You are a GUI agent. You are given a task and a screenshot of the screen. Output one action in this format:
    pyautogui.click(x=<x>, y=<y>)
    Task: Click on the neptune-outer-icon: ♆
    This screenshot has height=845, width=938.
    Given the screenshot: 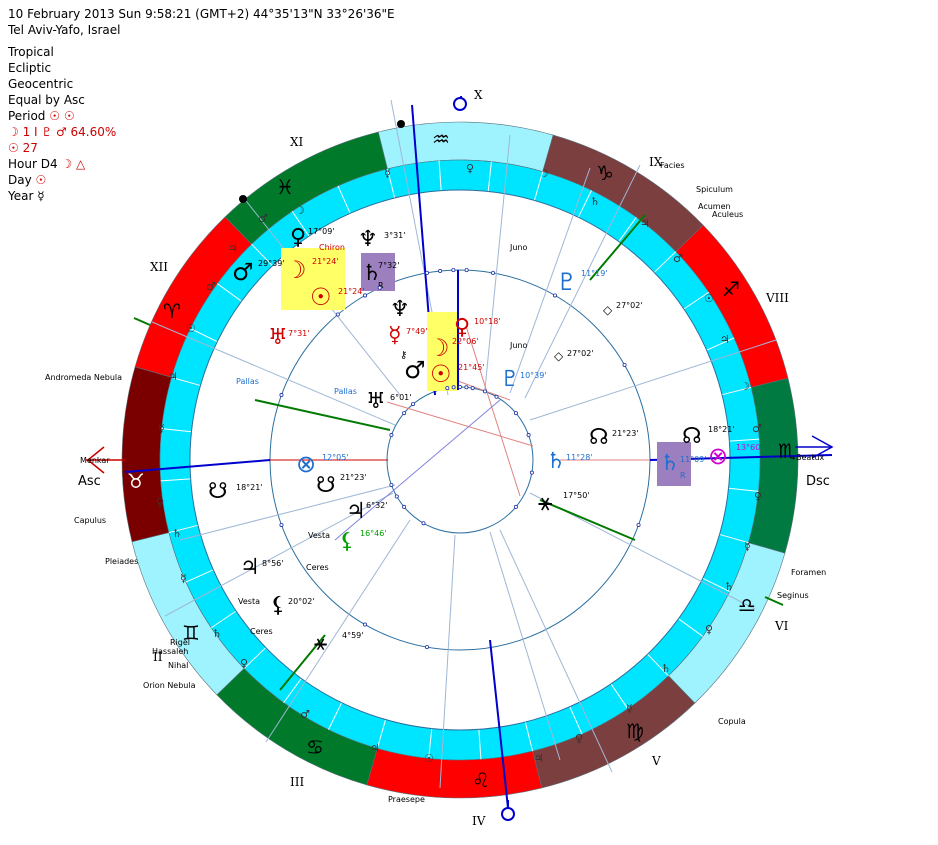 What is the action you would take?
    pyautogui.click(x=368, y=239)
    